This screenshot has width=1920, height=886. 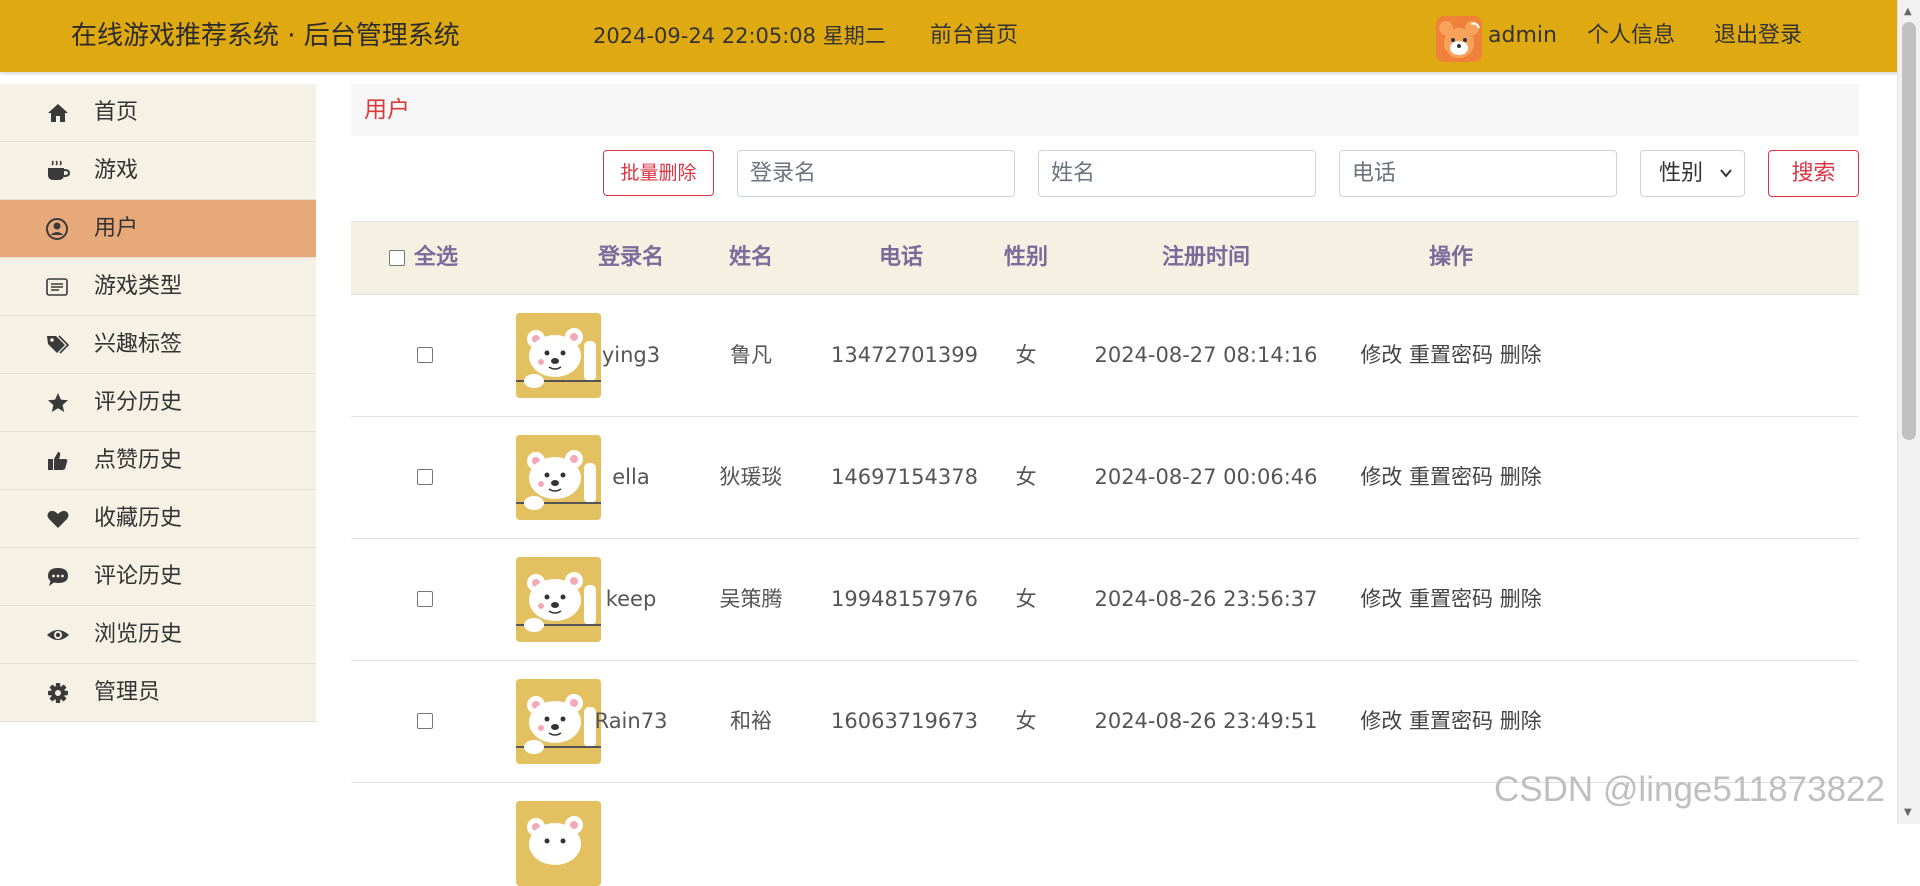 What do you see at coordinates (1206, 721) in the screenshot?
I see `cell-registered: 2024-08-26 23:49:51` at bounding box center [1206, 721].